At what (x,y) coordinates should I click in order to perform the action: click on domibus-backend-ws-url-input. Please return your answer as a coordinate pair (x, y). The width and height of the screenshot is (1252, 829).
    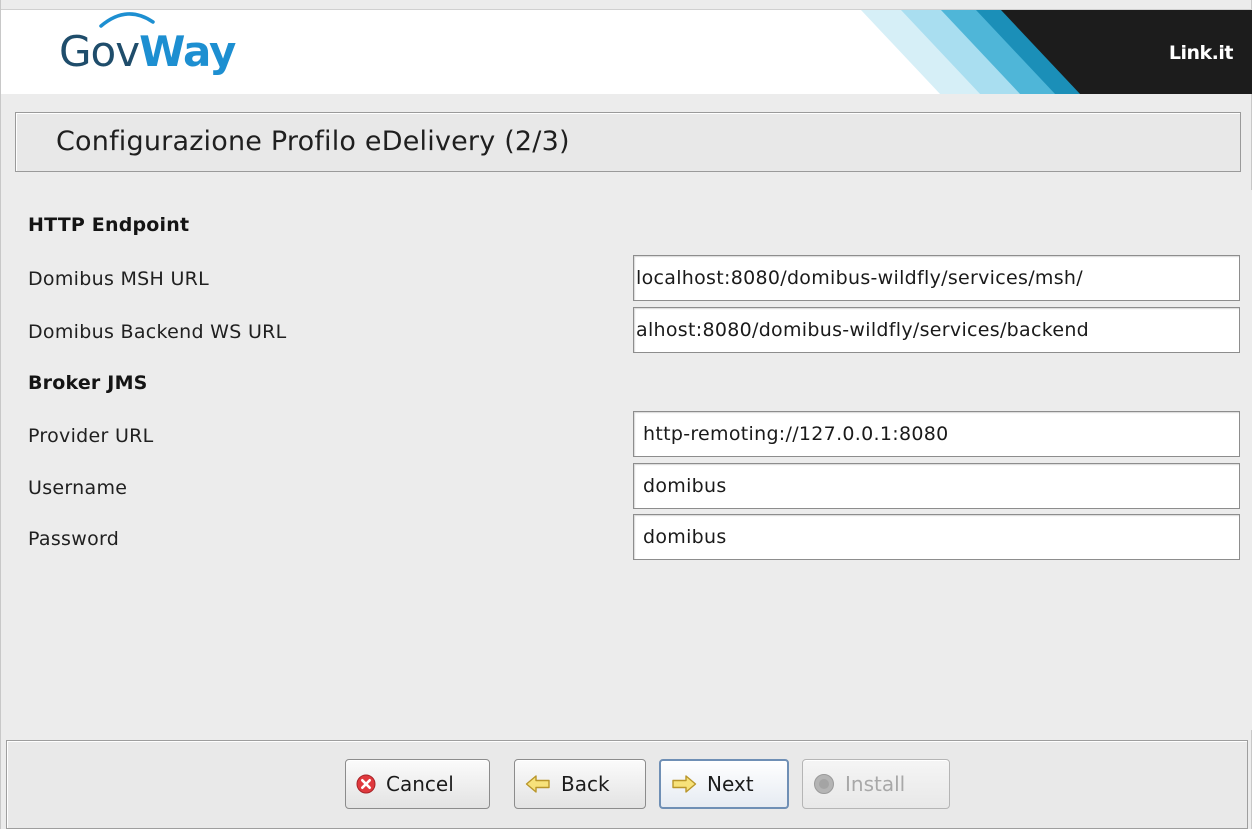
    Looking at the image, I should click on (936, 330).